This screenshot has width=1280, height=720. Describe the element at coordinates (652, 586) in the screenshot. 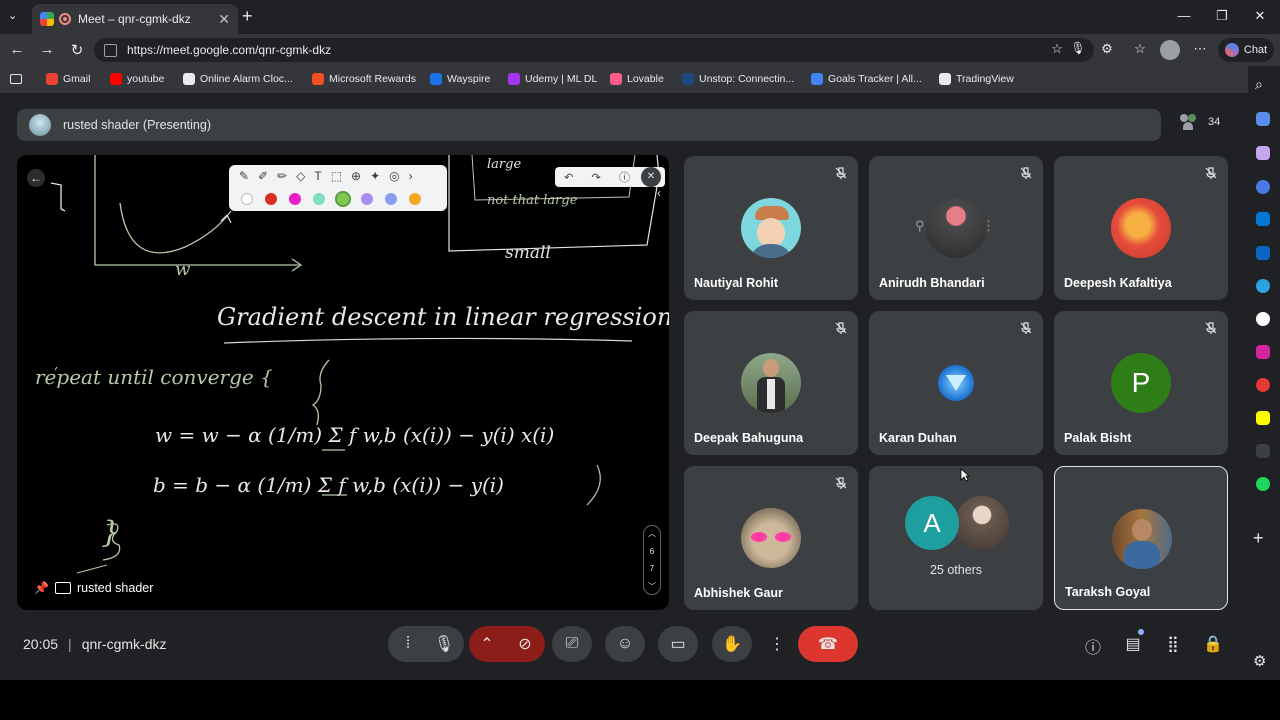

I see `page-down-icon: ﹀` at that location.